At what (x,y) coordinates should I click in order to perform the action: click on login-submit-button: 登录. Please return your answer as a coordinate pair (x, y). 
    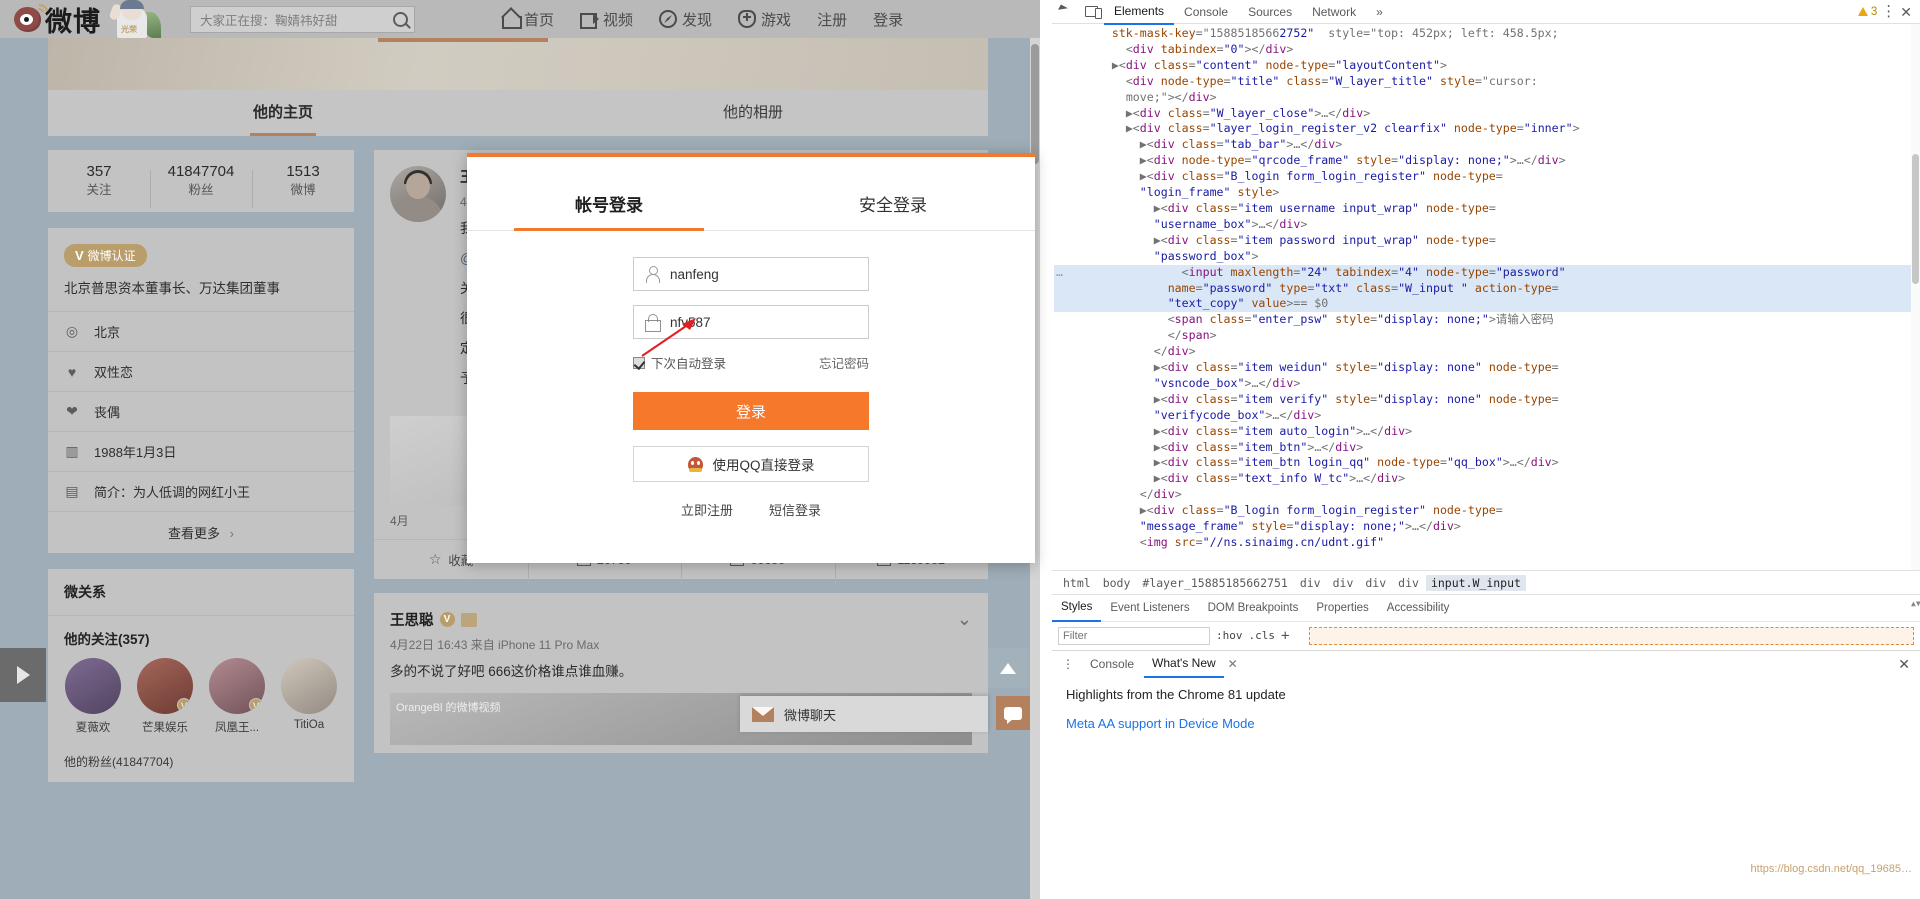
    Looking at the image, I should click on (751, 411).